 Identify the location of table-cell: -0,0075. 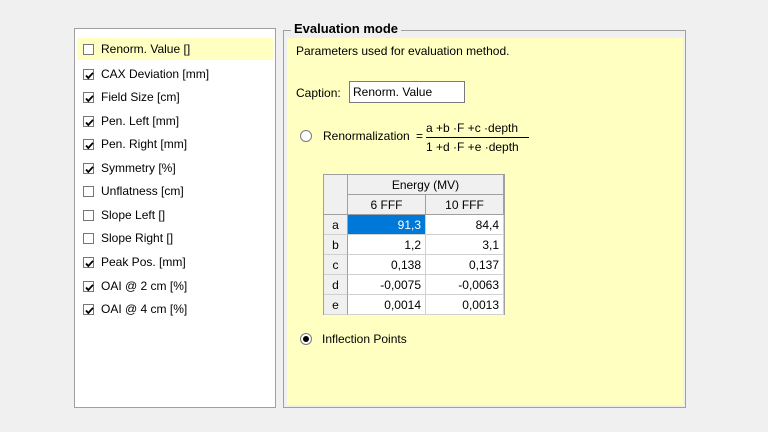
(387, 285).